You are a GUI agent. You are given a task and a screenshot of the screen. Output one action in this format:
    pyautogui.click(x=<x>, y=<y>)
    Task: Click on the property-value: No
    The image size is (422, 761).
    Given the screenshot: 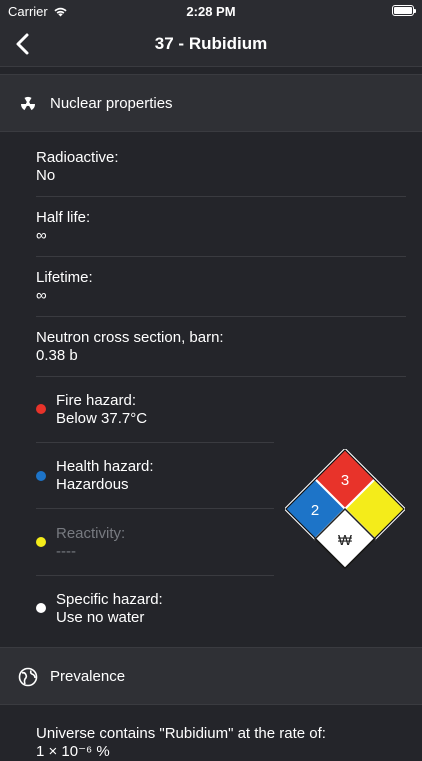 What is the action you would take?
    pyautogui.click(x=46, y=175)
    